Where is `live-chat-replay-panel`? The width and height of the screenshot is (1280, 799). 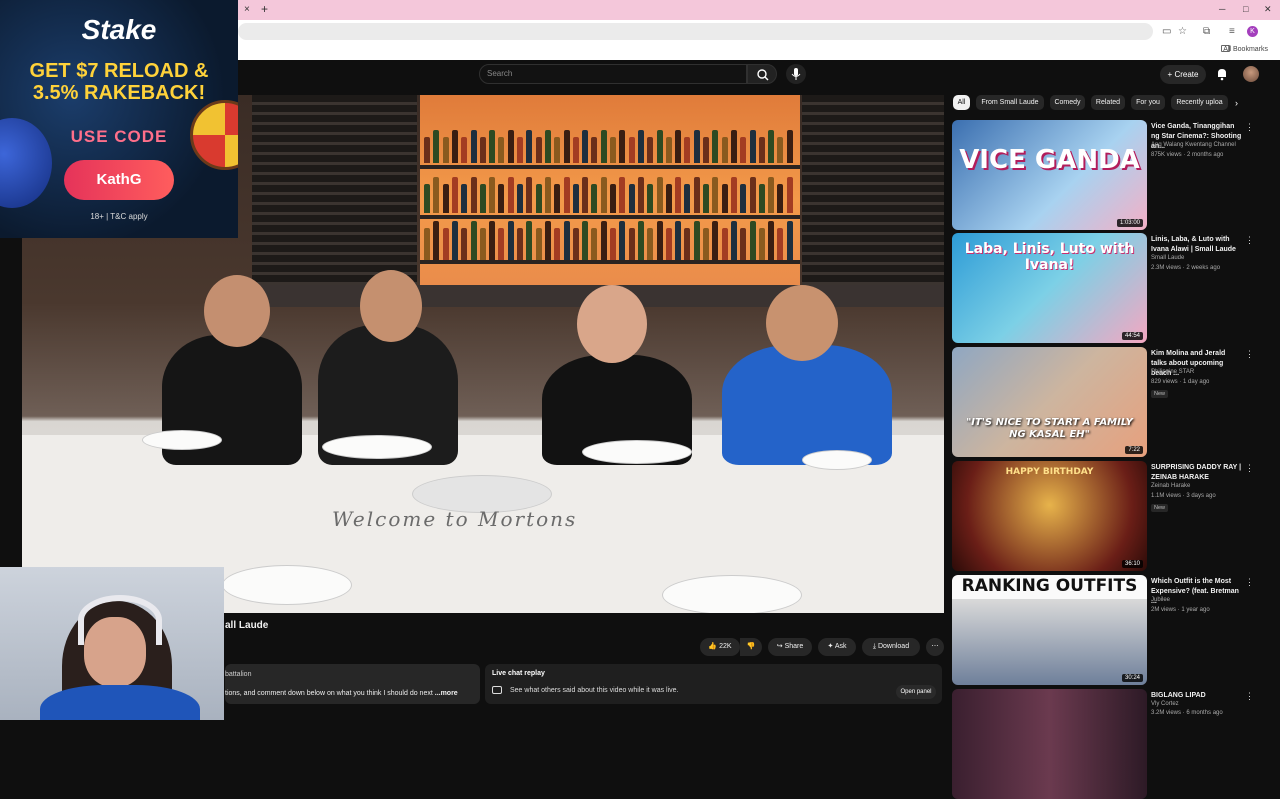
live-chat-replay-panel is located at coordinates (713, 684).